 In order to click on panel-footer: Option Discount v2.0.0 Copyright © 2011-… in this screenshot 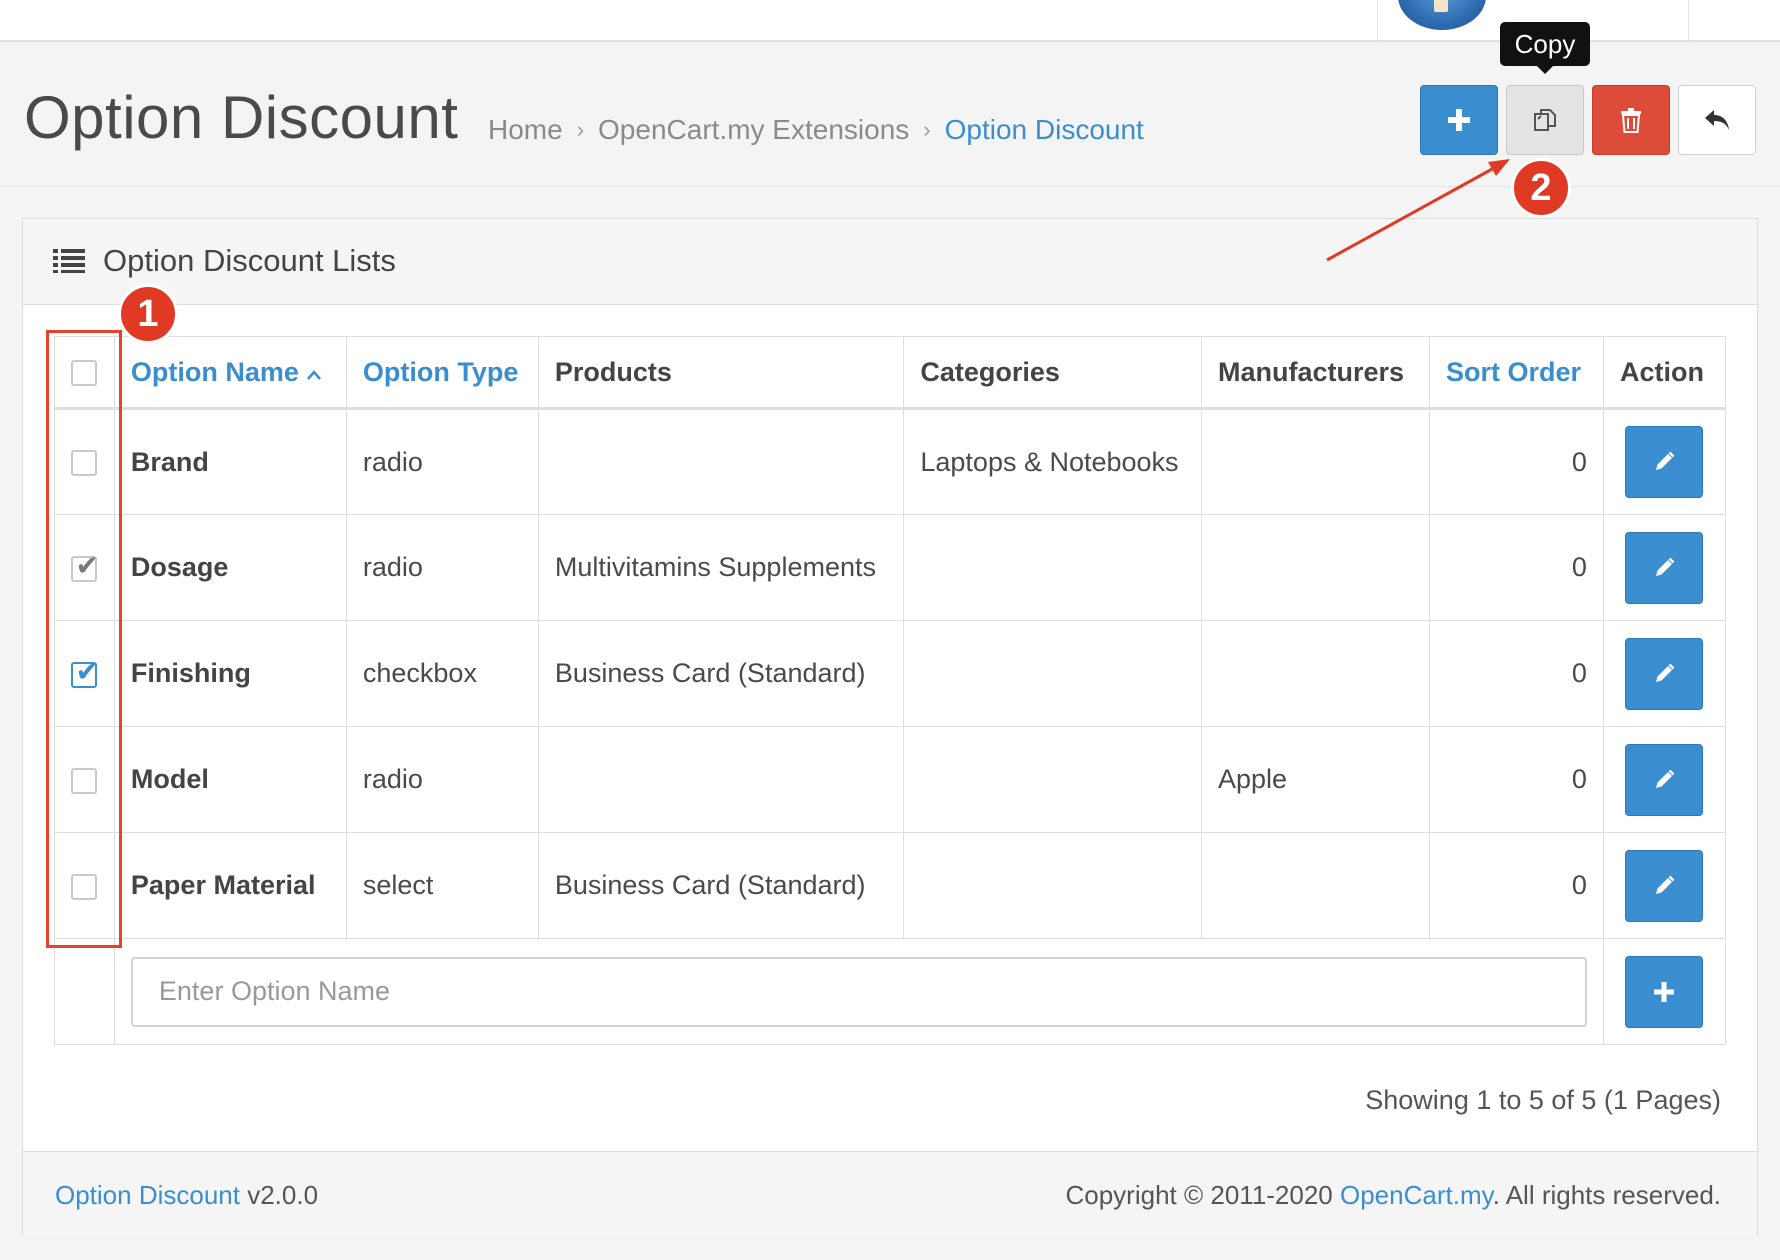, I will do `click(890, 1193)`.